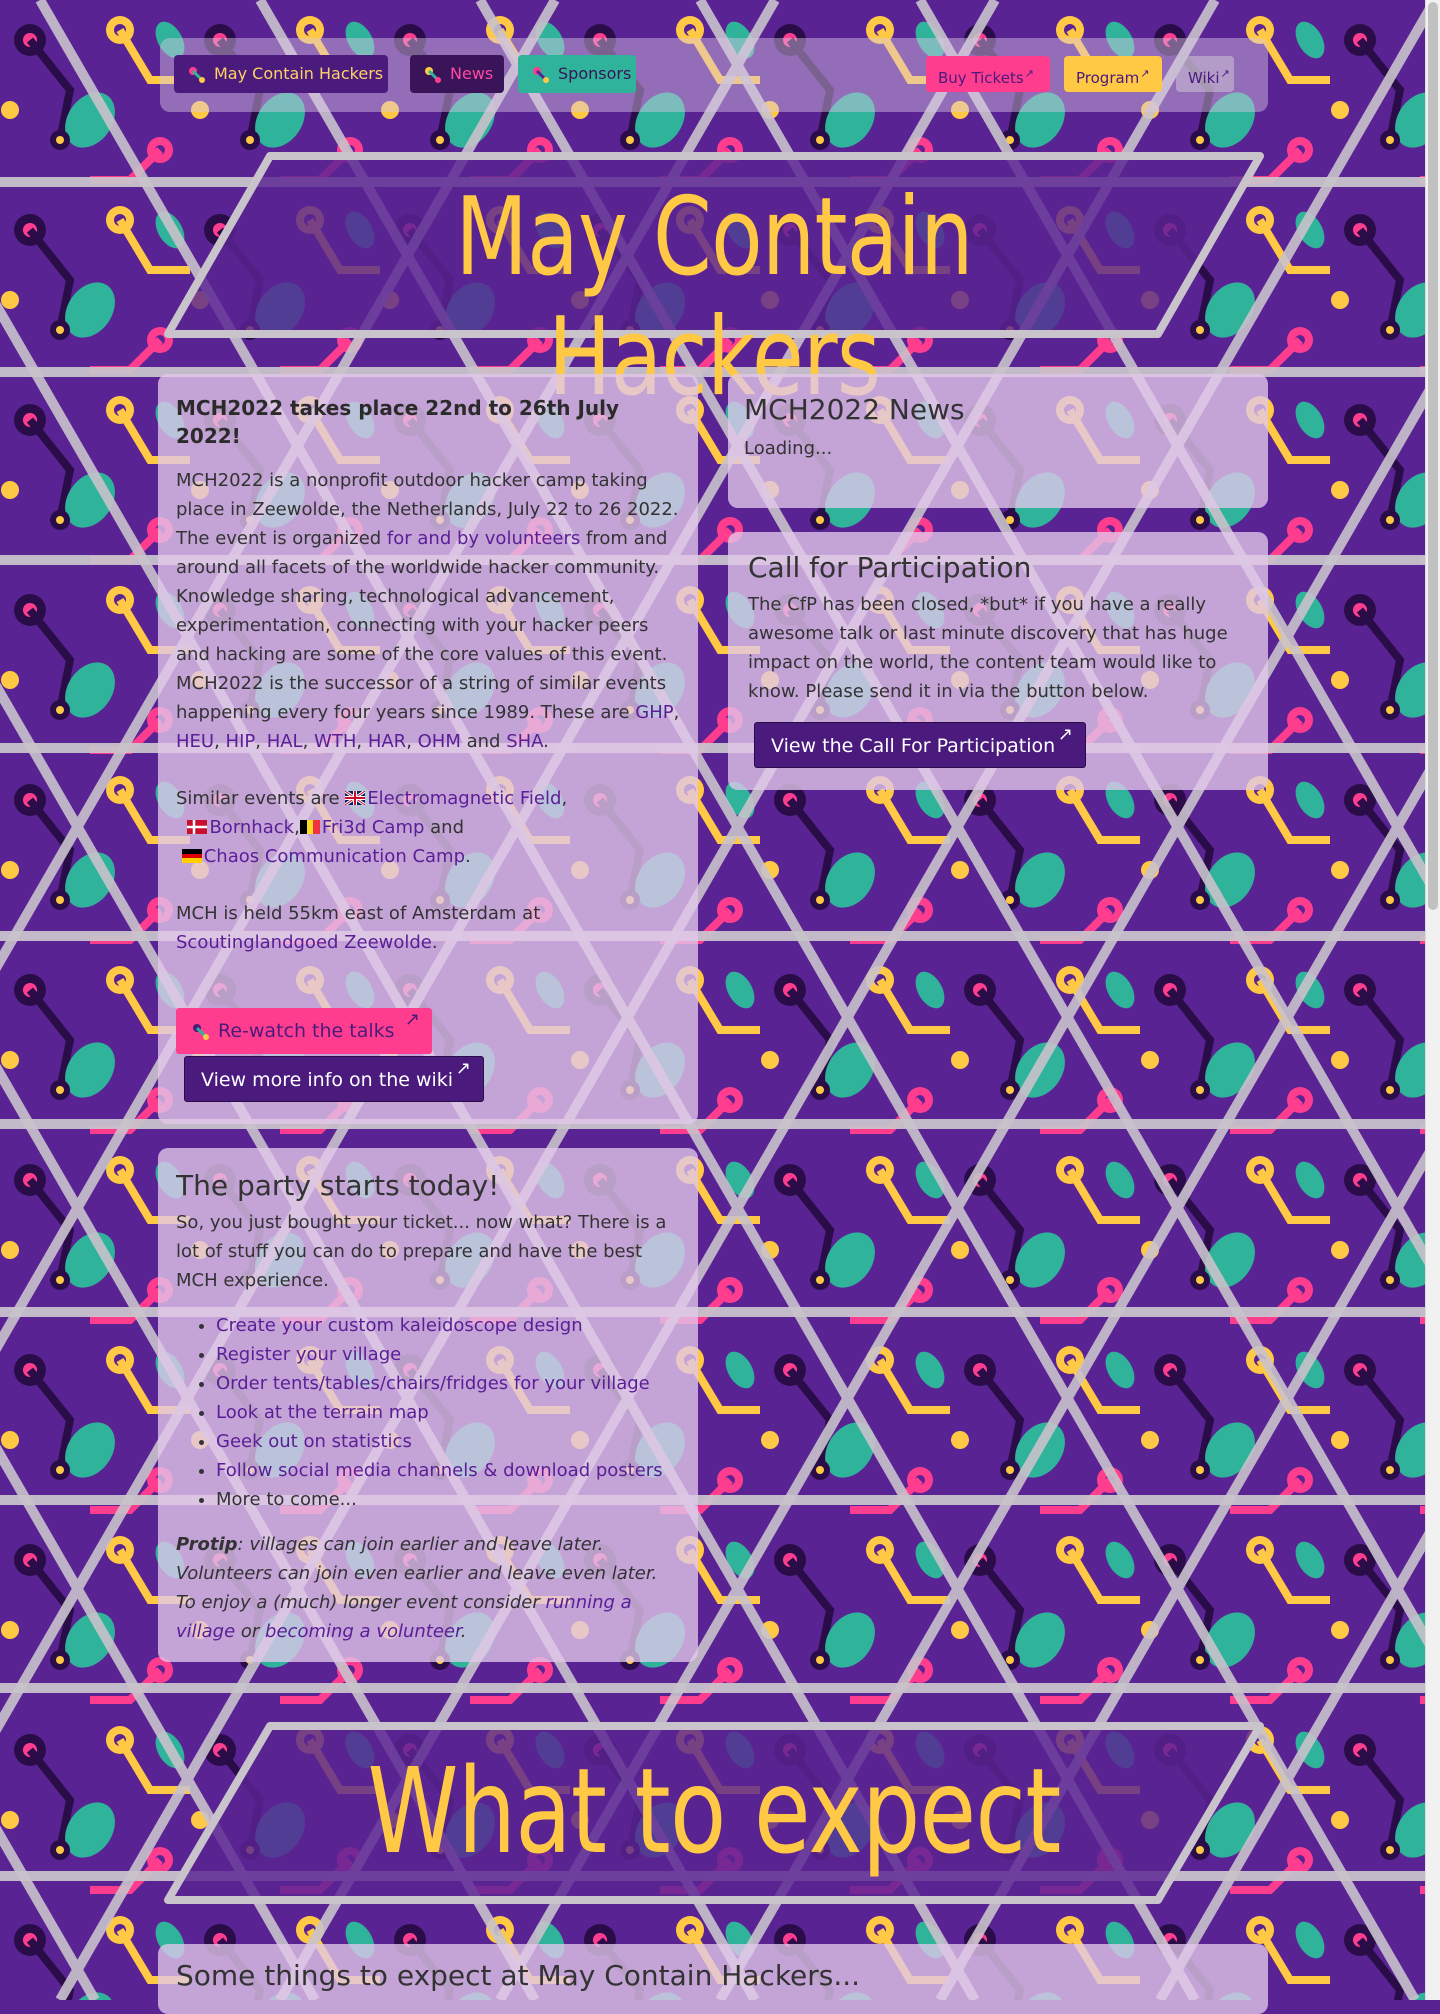 This screenshot has height=2014, width=1440. Describe the element at coordinates (304, 942) in the screenshot. I see `location-link: Scoutinglandgoed Zeewolde` at that location.